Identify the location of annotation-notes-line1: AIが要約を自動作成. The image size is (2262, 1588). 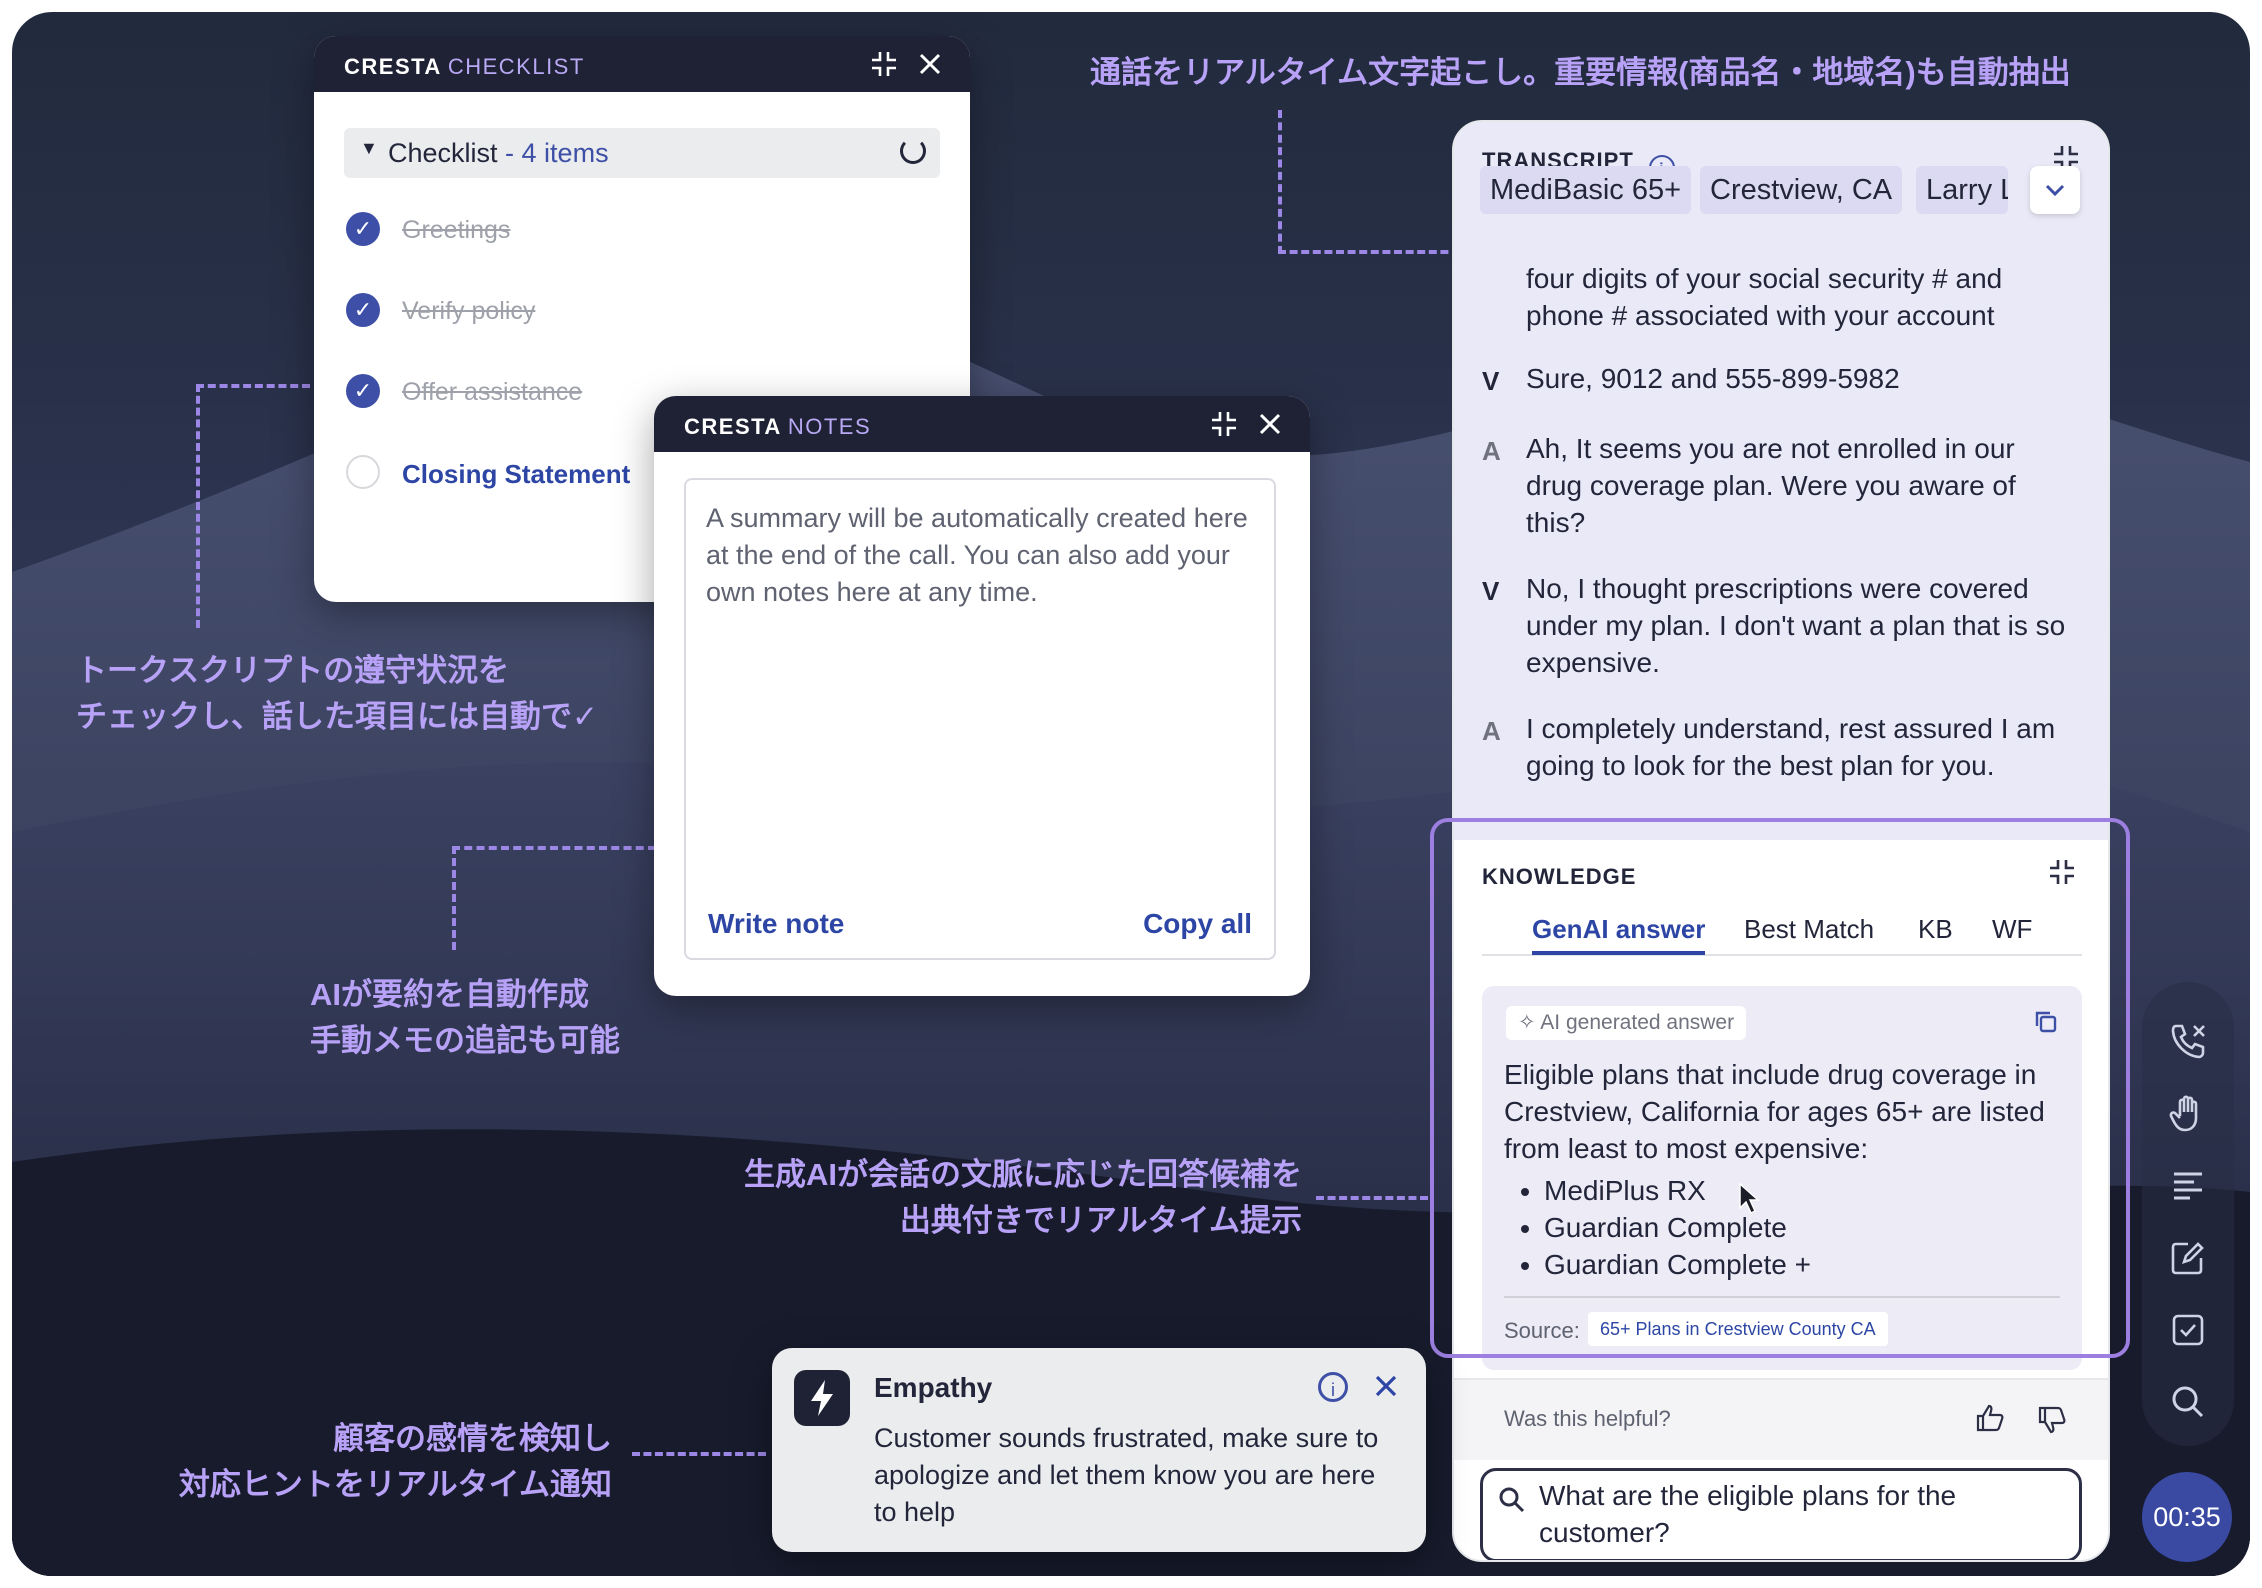
(449, 994).